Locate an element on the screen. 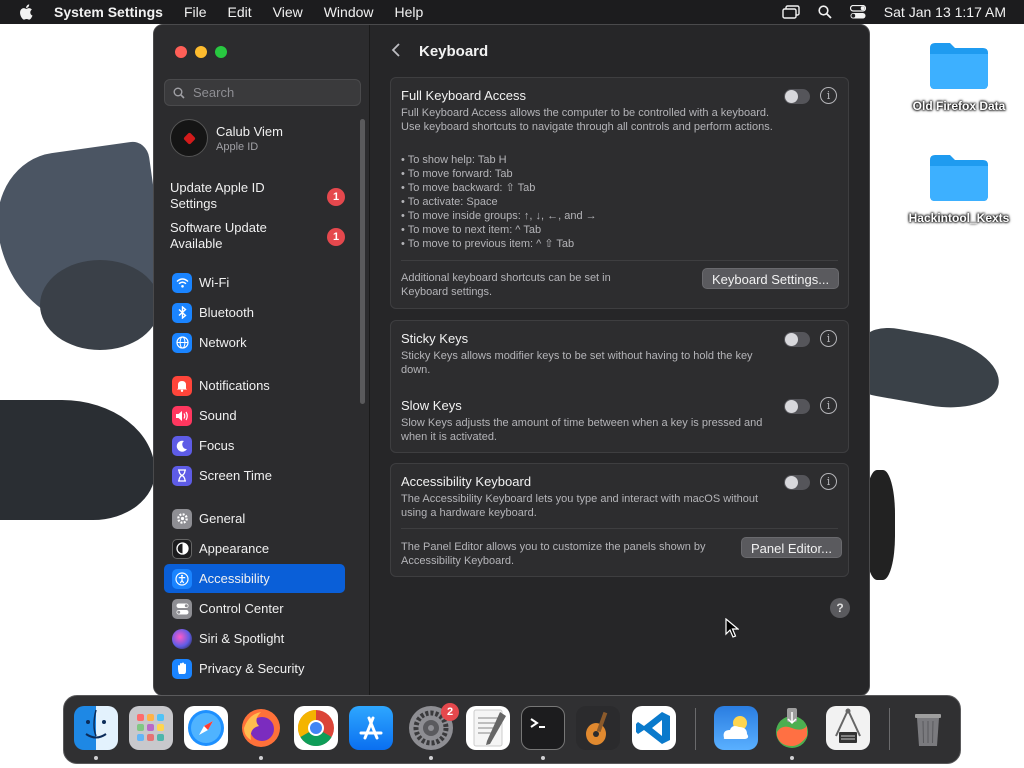 Image resolution: width=1024 pixels, height=768 pixels. system-info-icon is located at coordinates (848, 728).